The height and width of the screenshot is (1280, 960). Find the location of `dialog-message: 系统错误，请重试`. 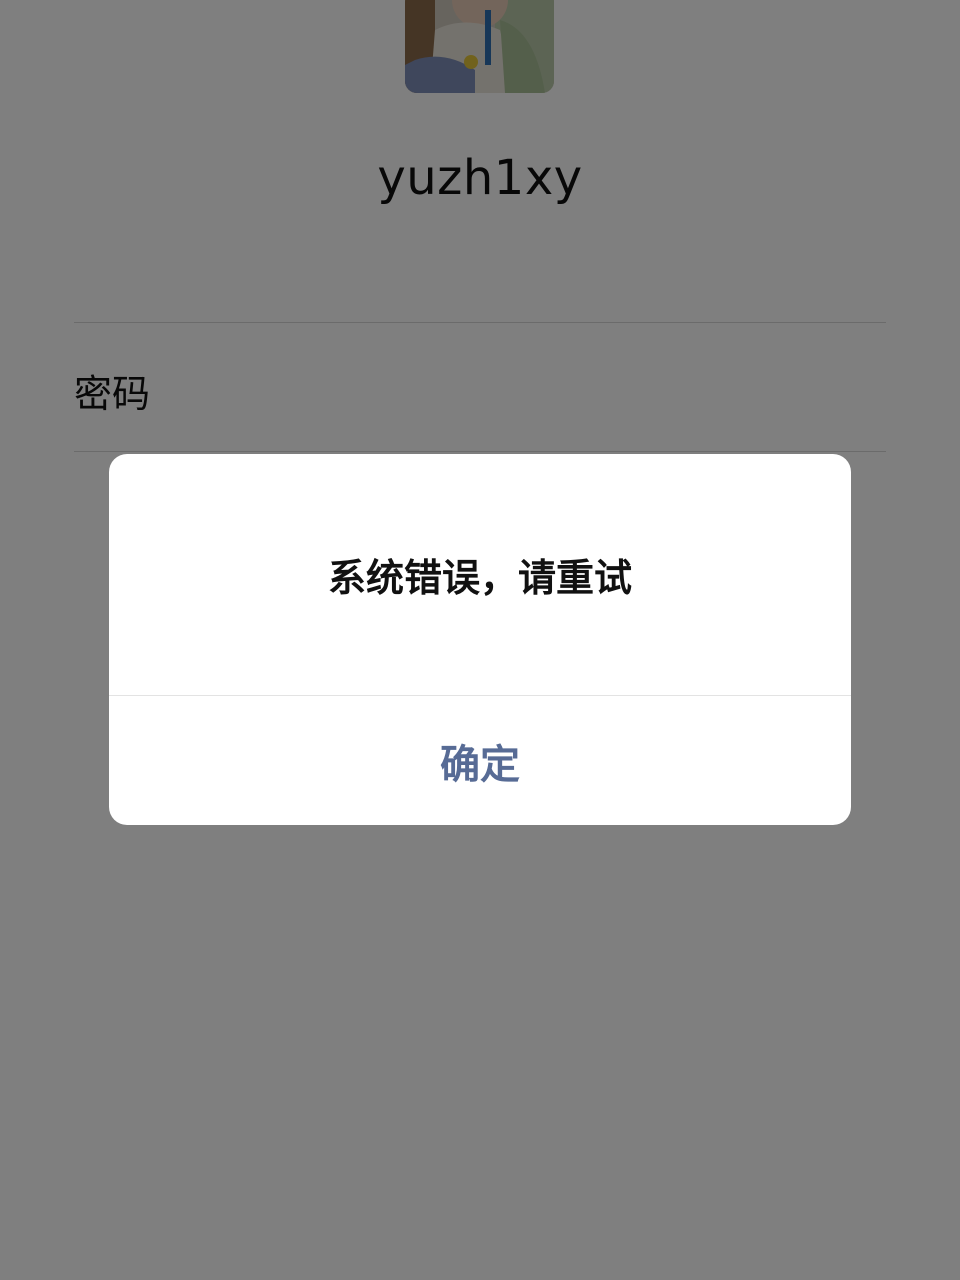

dialog-message: 系统错误，请重试 is located at coordinates (479, 578).